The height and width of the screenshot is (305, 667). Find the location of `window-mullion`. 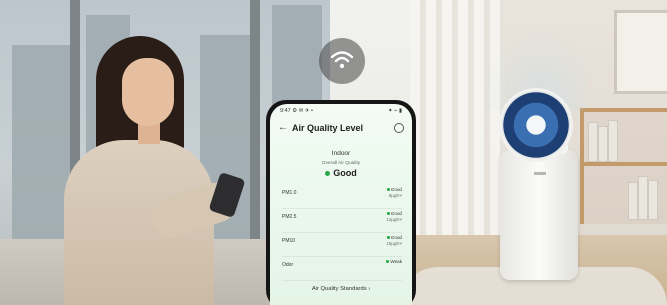

window-mullion is located at coordinates (255, 120).